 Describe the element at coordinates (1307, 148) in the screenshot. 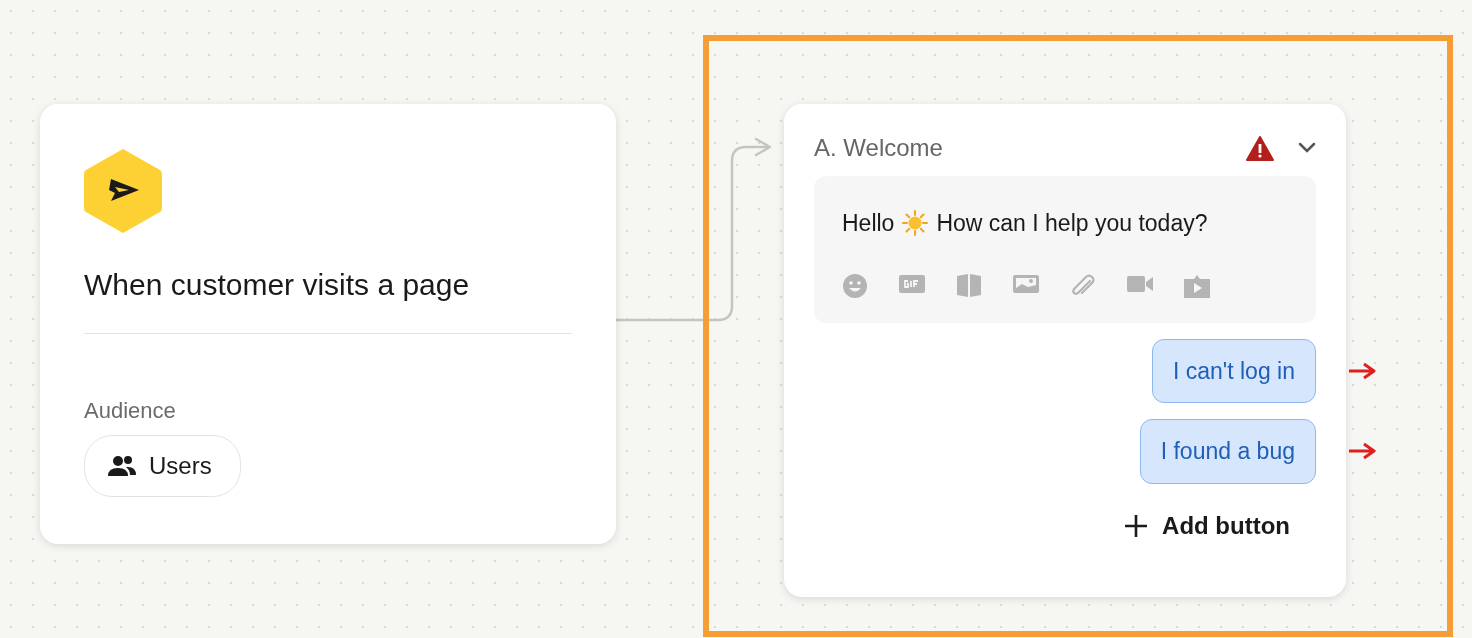

I see `chevron-down-icon` at that location.